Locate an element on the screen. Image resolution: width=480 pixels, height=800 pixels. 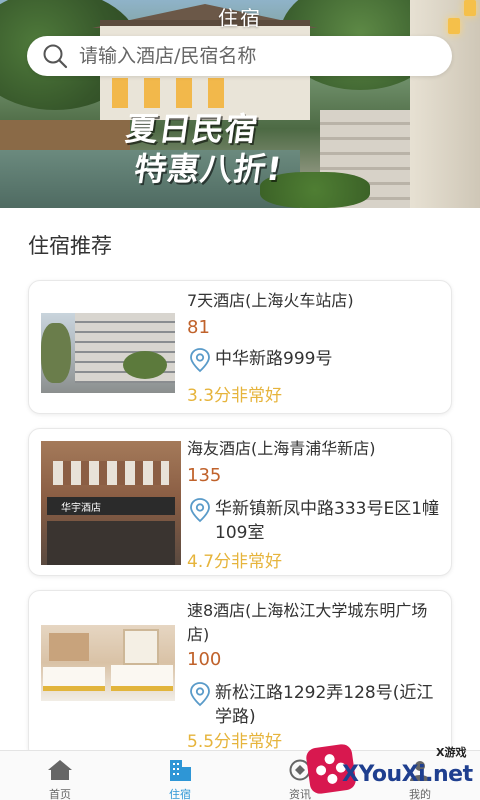
banner-wall is located at coordinates (445, 104).